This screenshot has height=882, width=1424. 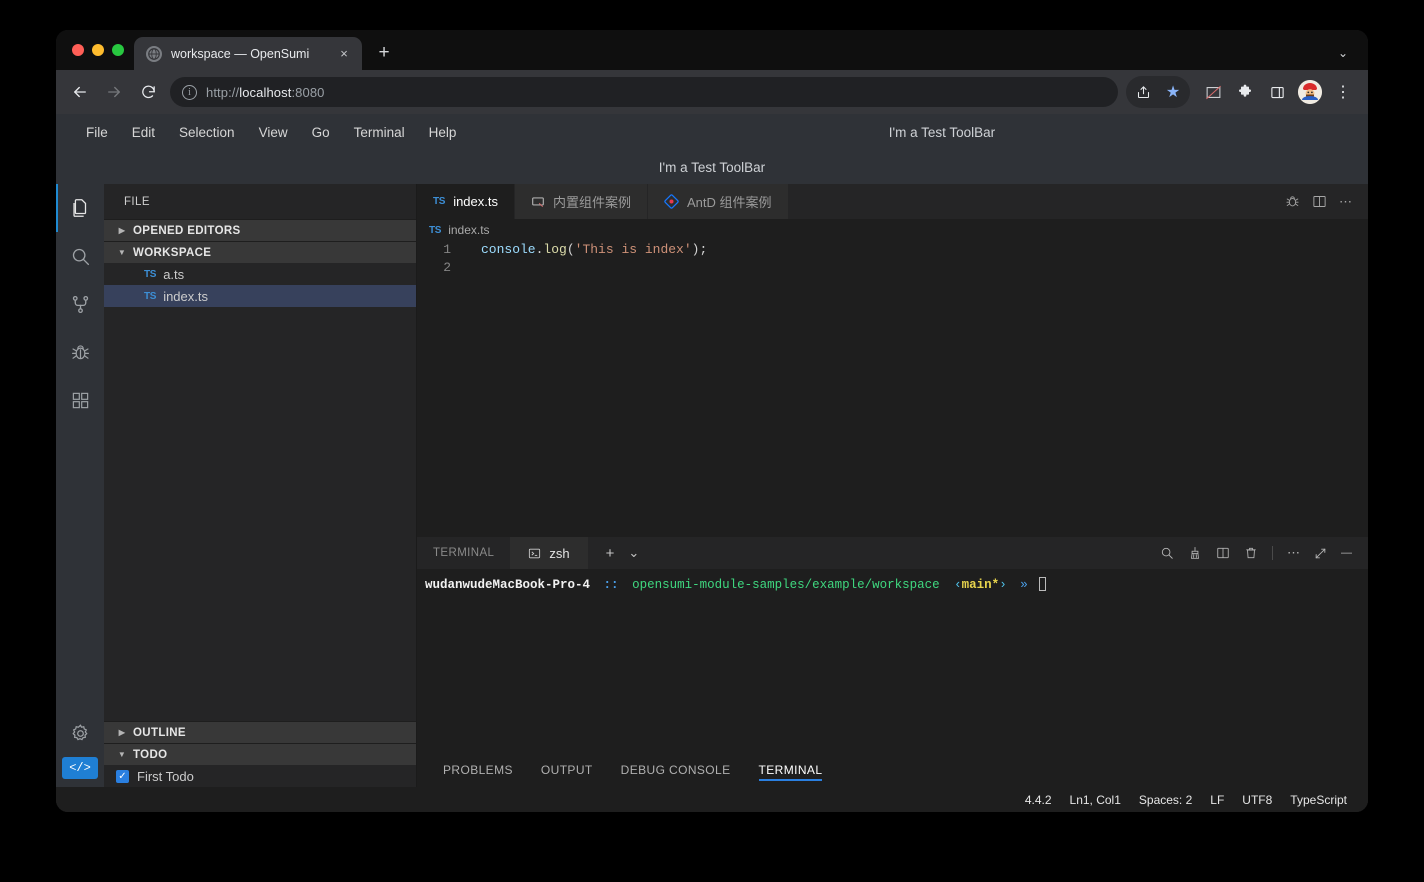 What do you see at coordinates (1293, 553) in the screenshot?
I see `terminal-more-icon: ⋯` at bounding box center [1293, 553].